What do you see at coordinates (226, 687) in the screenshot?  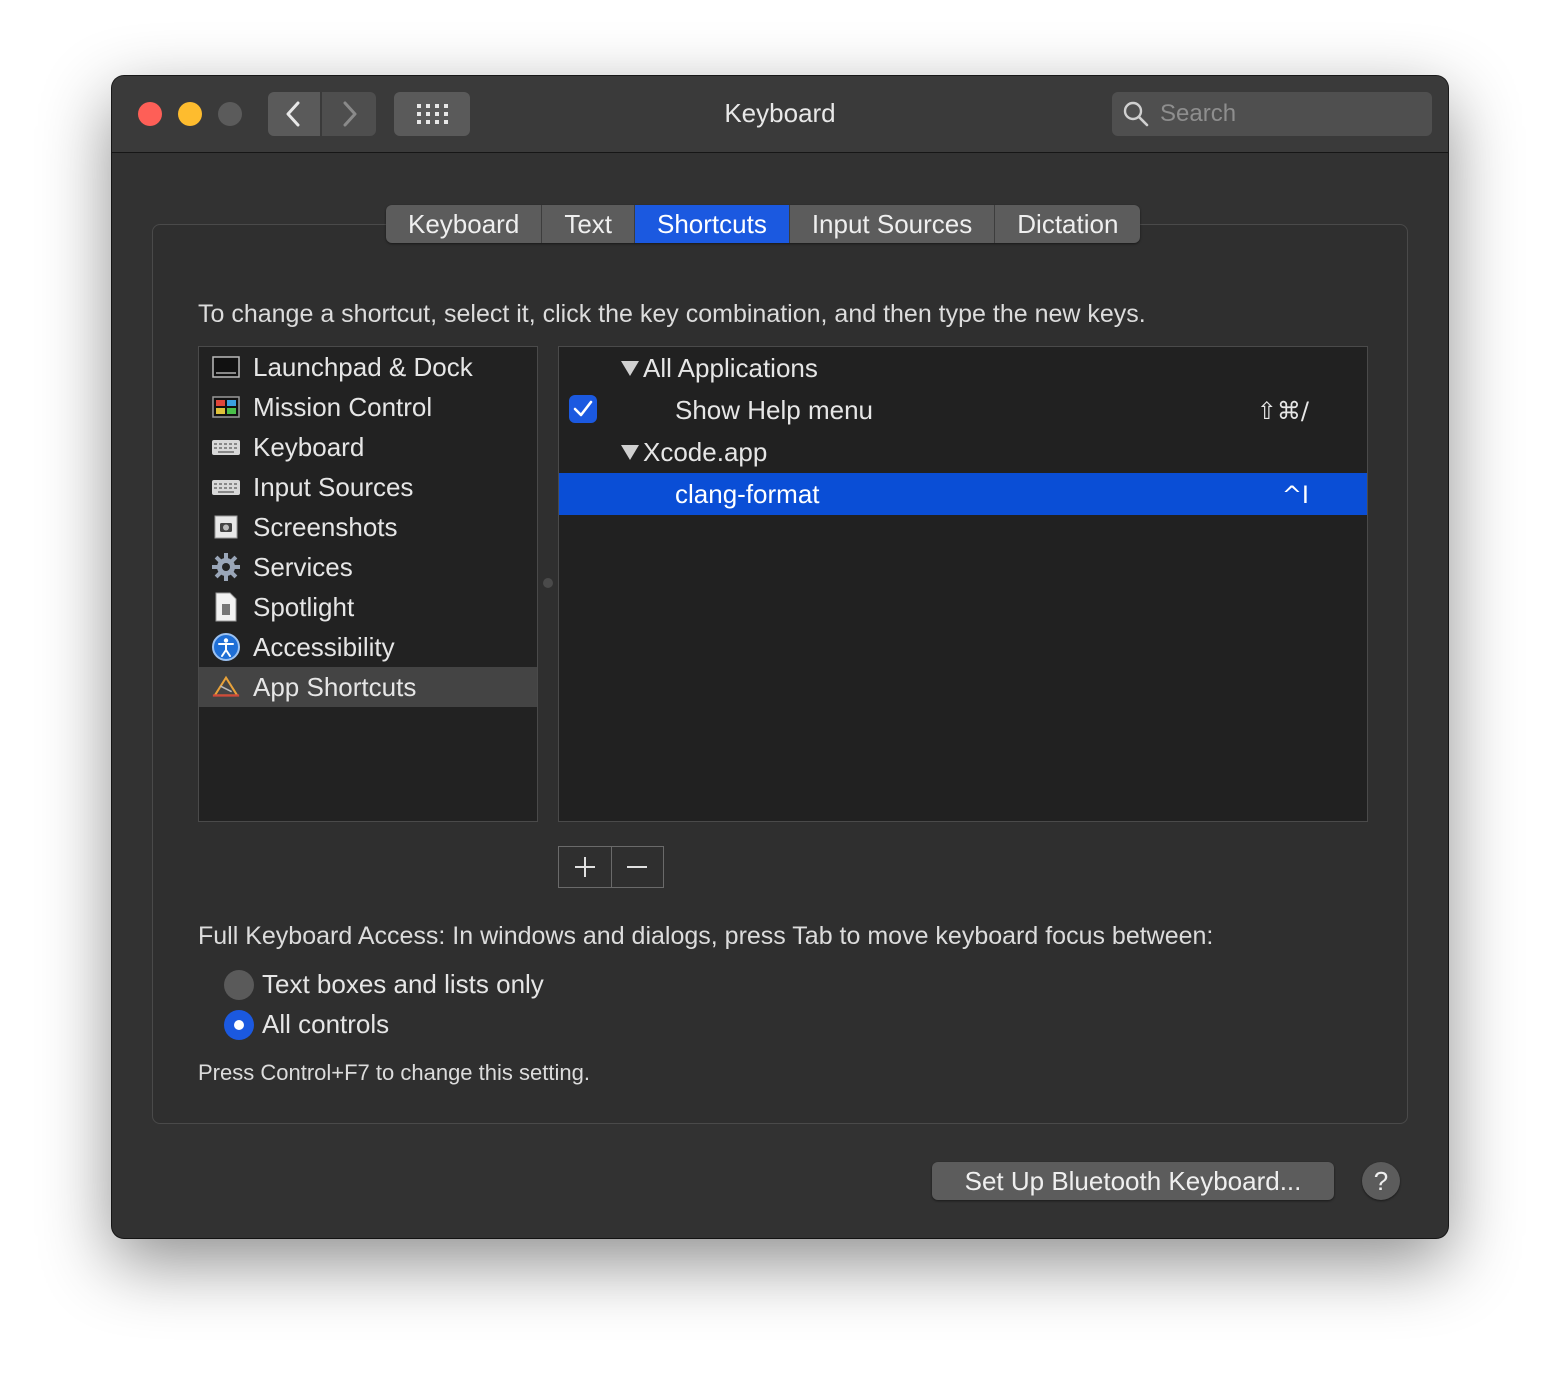 I see `app-shortcuts-icon` at bounding box center [226, 687].